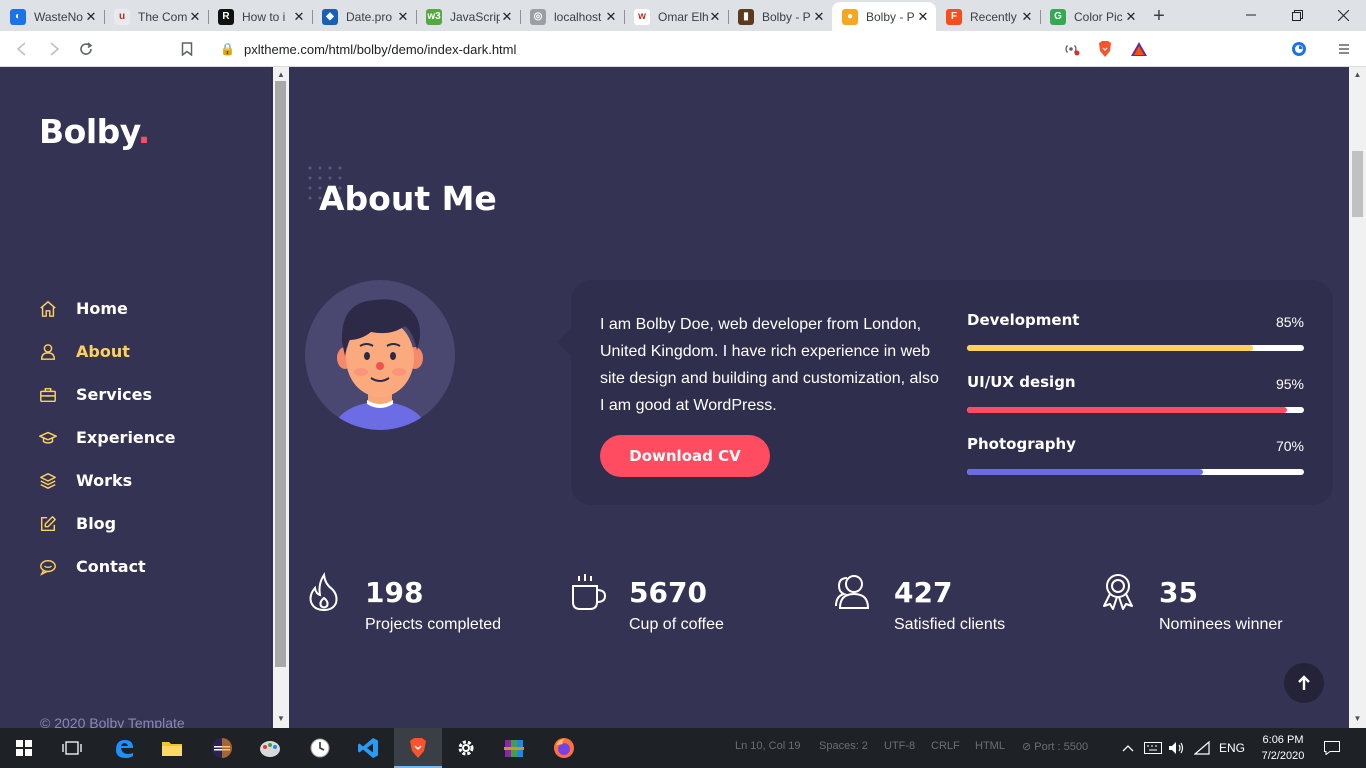 The height and width of the screenshot is (768, 1366). Describe the element at coordinates (466, 748) in the screenshot. I see `taskbar-settings` at that location.